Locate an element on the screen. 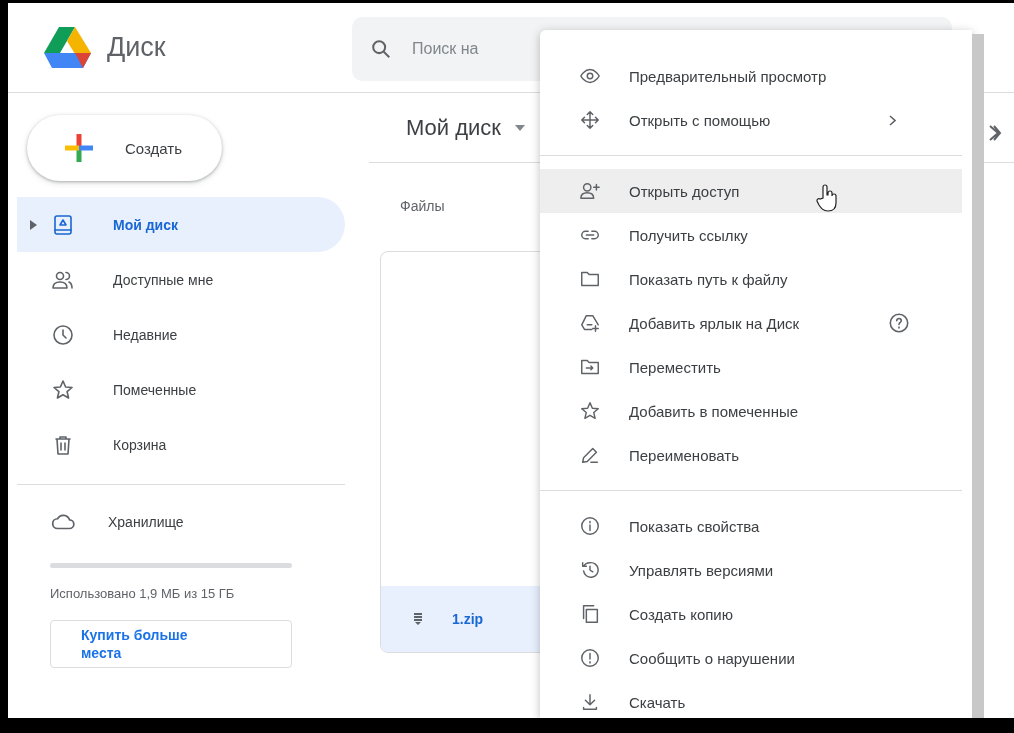 The width and height of the screenshot is (1014, 733). buy-storage-button: Купить больше места is located at coordinates (171, 643).